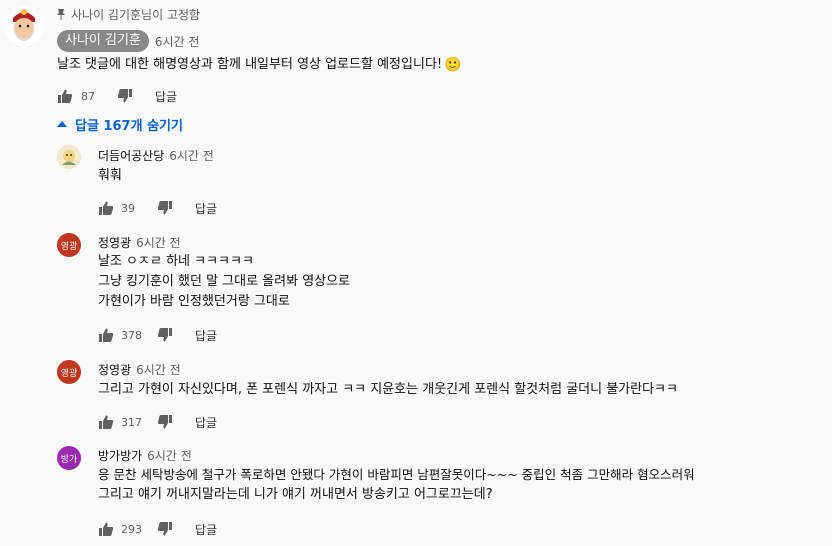 This screenshot has height=546, width=832. I want to click on reply-actions: 39 답글, so click(157, 208).